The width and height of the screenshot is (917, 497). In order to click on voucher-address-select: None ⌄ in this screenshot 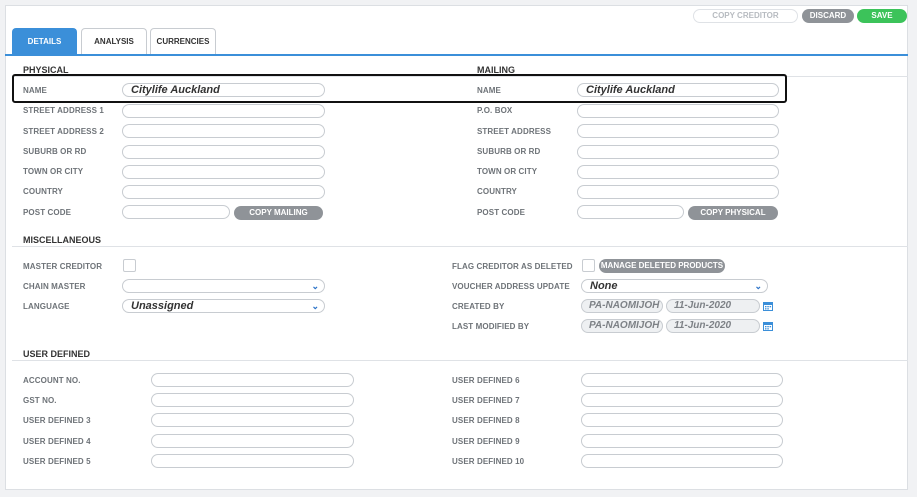, I will do `click(674, 286)`.